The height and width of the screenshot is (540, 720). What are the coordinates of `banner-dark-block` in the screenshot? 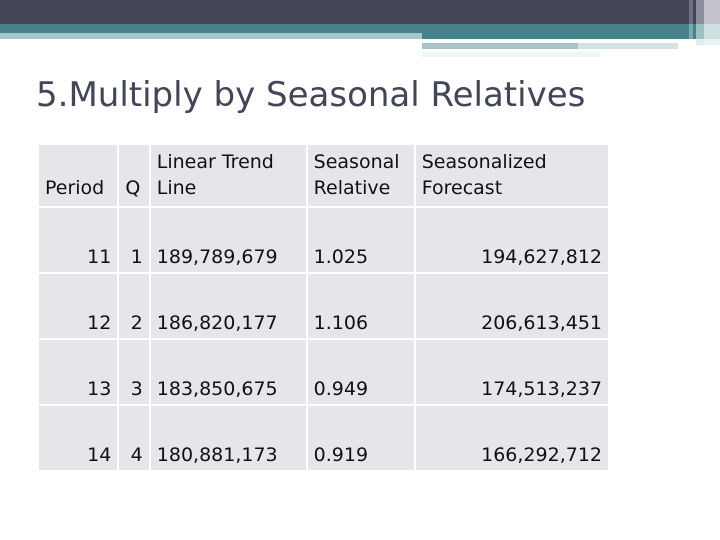 It's located at (360, 12).